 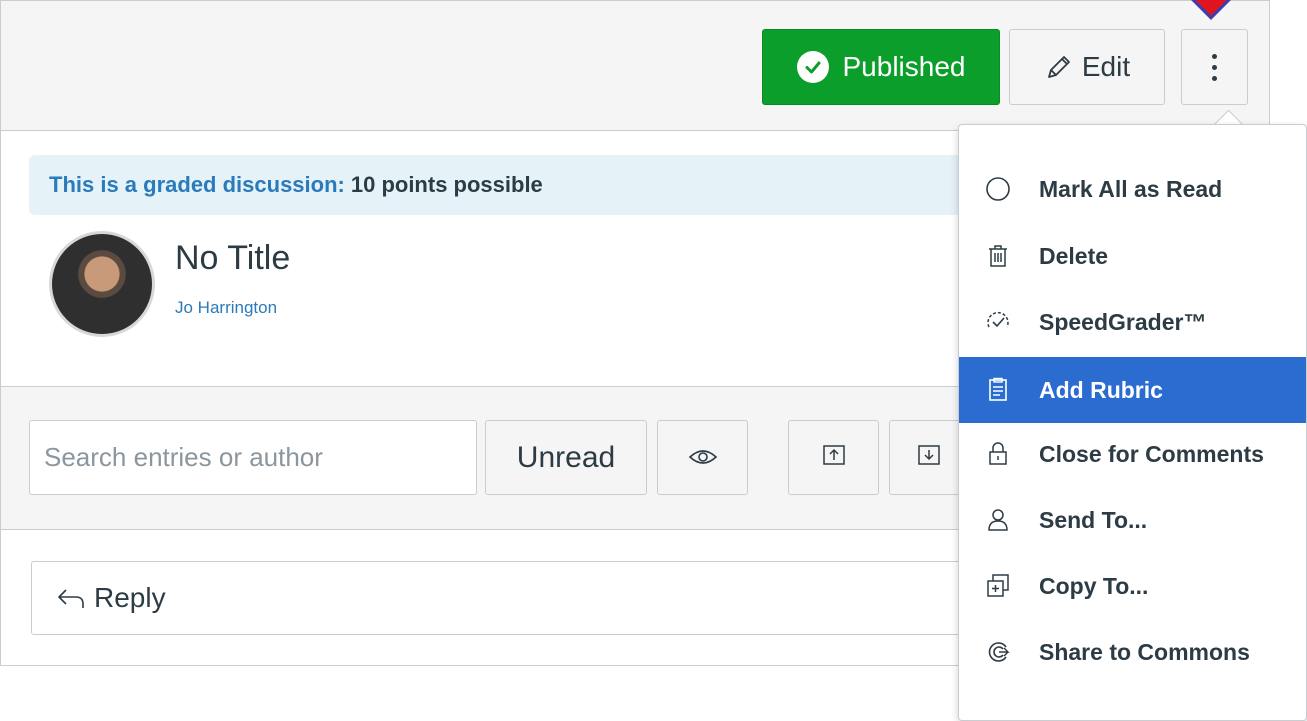 What do you see at coordinates (1059, 67) in the screenshot?
I see `pencil-icon` at bounding box center [1059, 67].